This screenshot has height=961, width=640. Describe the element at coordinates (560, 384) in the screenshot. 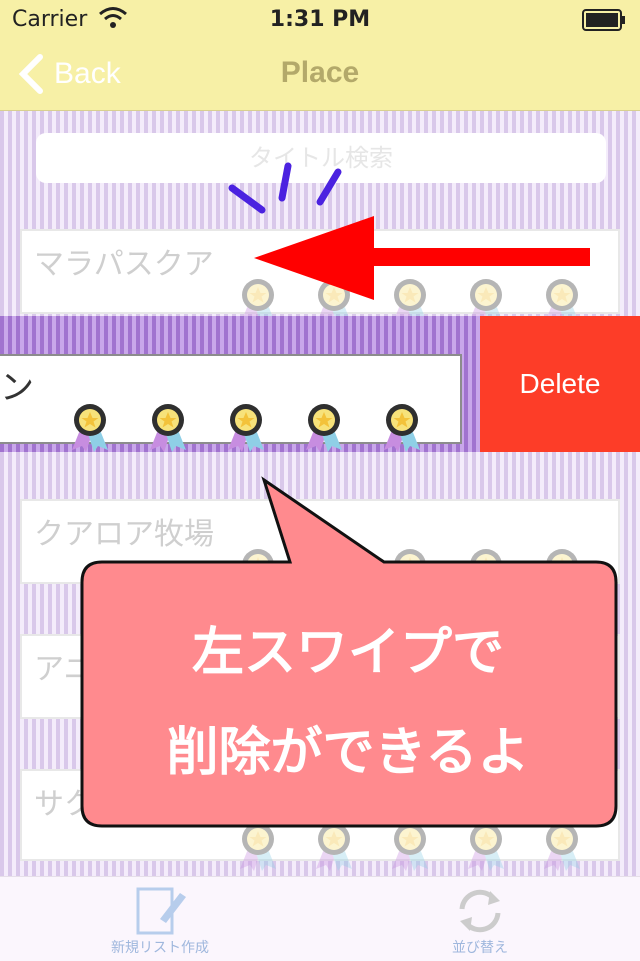

I see `delete-button: Delete` at that location.